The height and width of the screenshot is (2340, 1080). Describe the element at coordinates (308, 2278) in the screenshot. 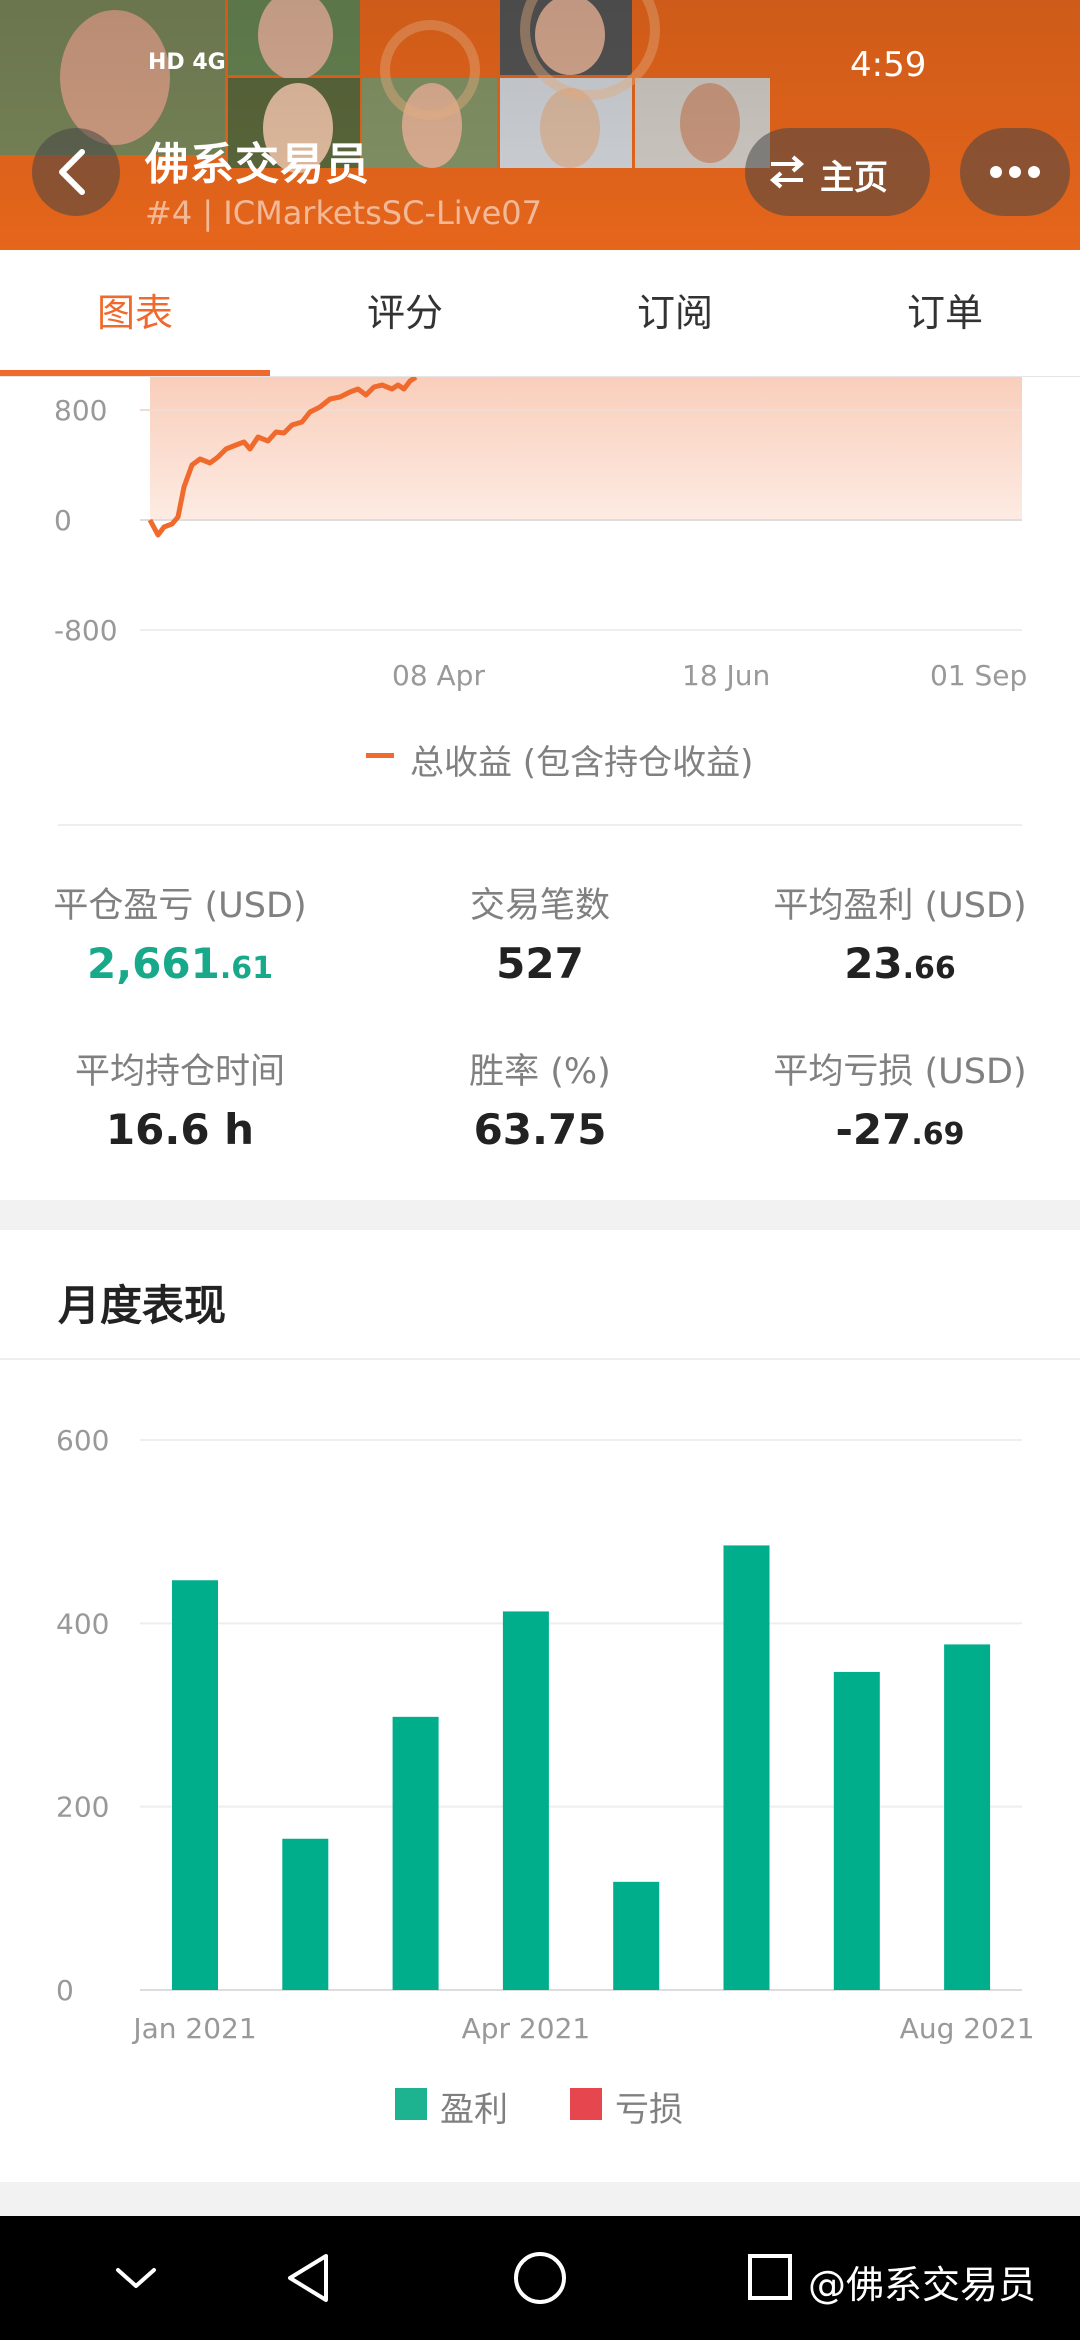

I see `back-icon` at that location.